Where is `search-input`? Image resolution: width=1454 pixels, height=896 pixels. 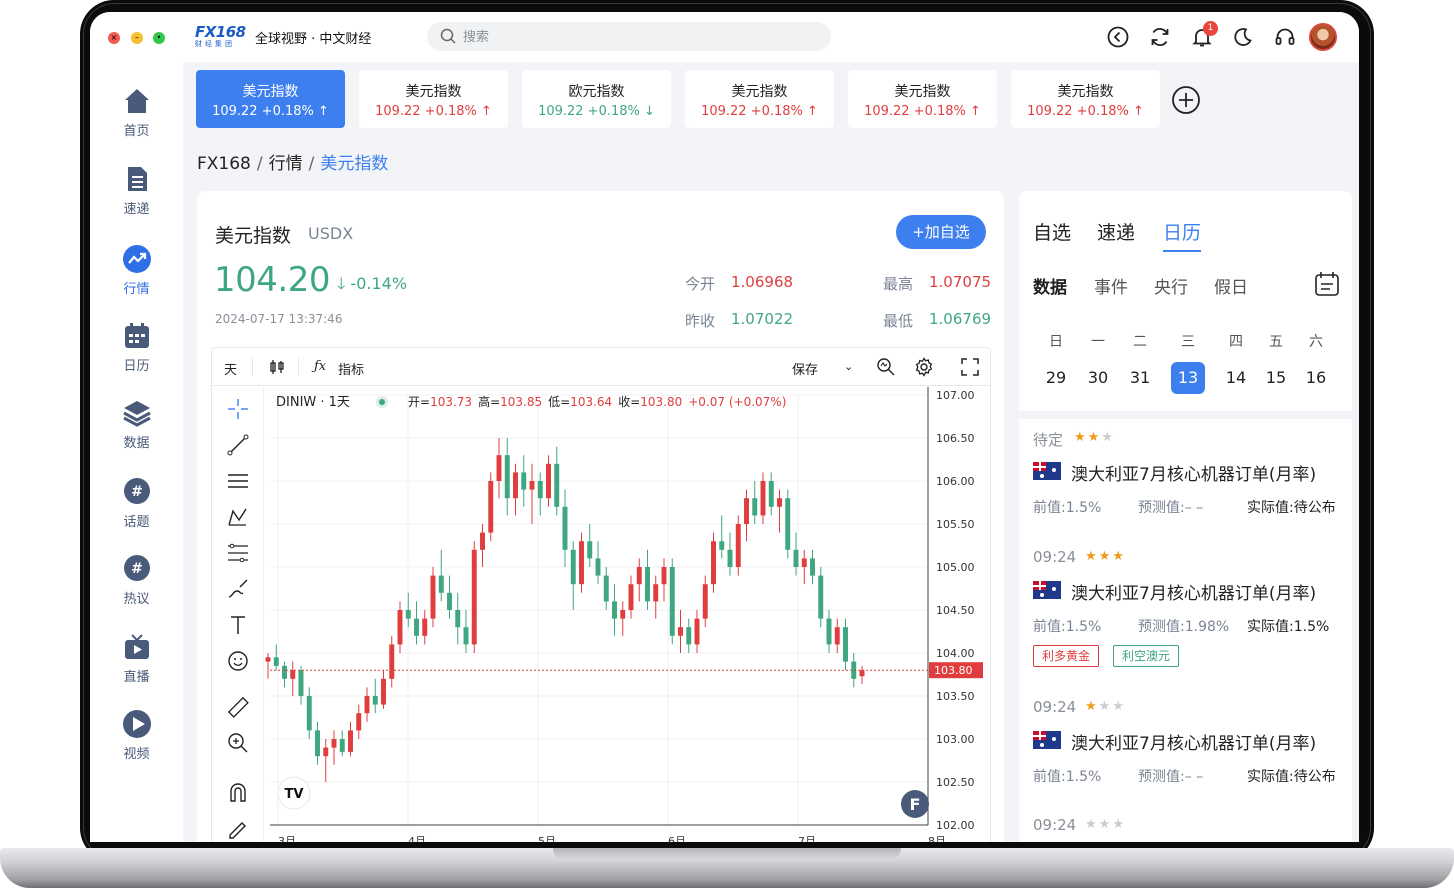 search-input is located at coordinates (633, 37).